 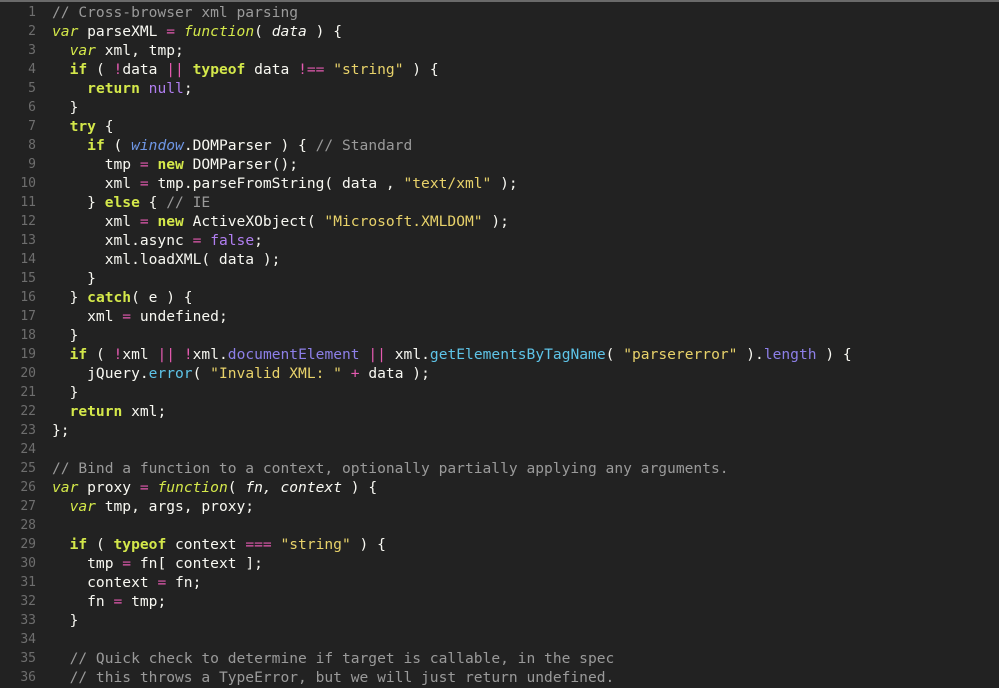 I want to click on code-text: tmp = fn[ context ];, so click(x=149, y=563).